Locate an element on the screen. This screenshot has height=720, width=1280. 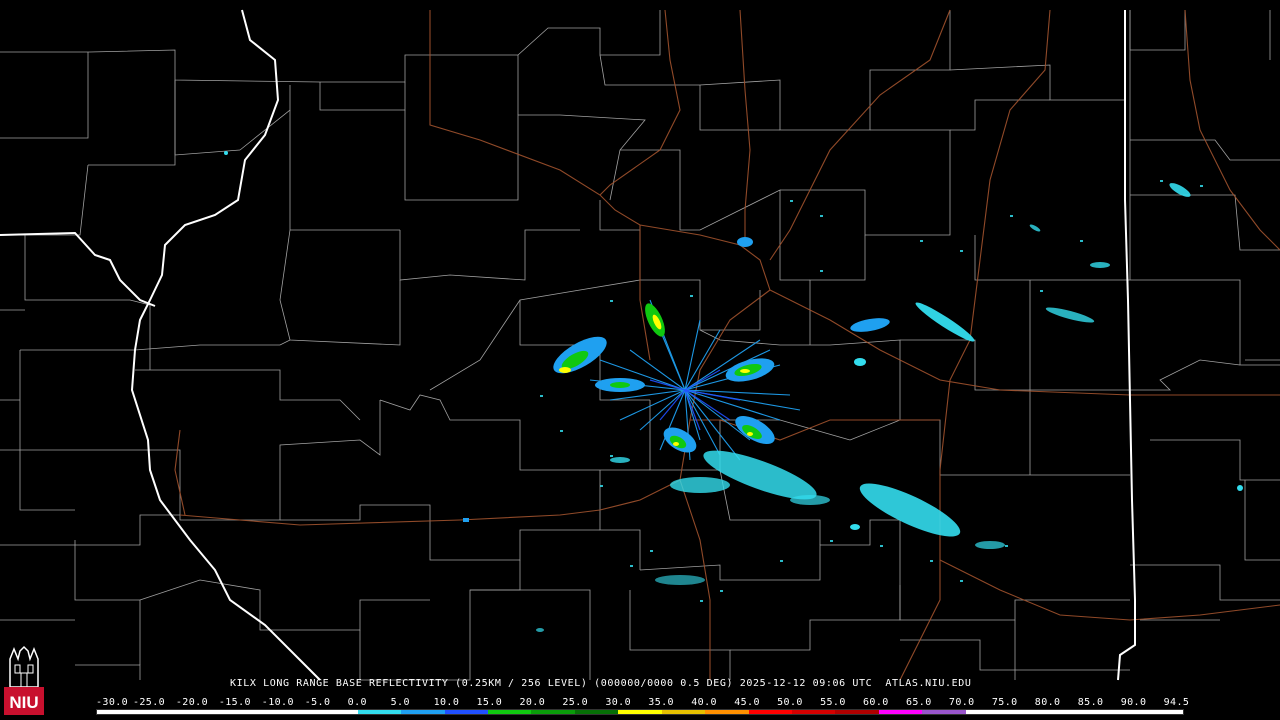
colorbar-tick-label: 40.0 is located at coordinates (704, 702).